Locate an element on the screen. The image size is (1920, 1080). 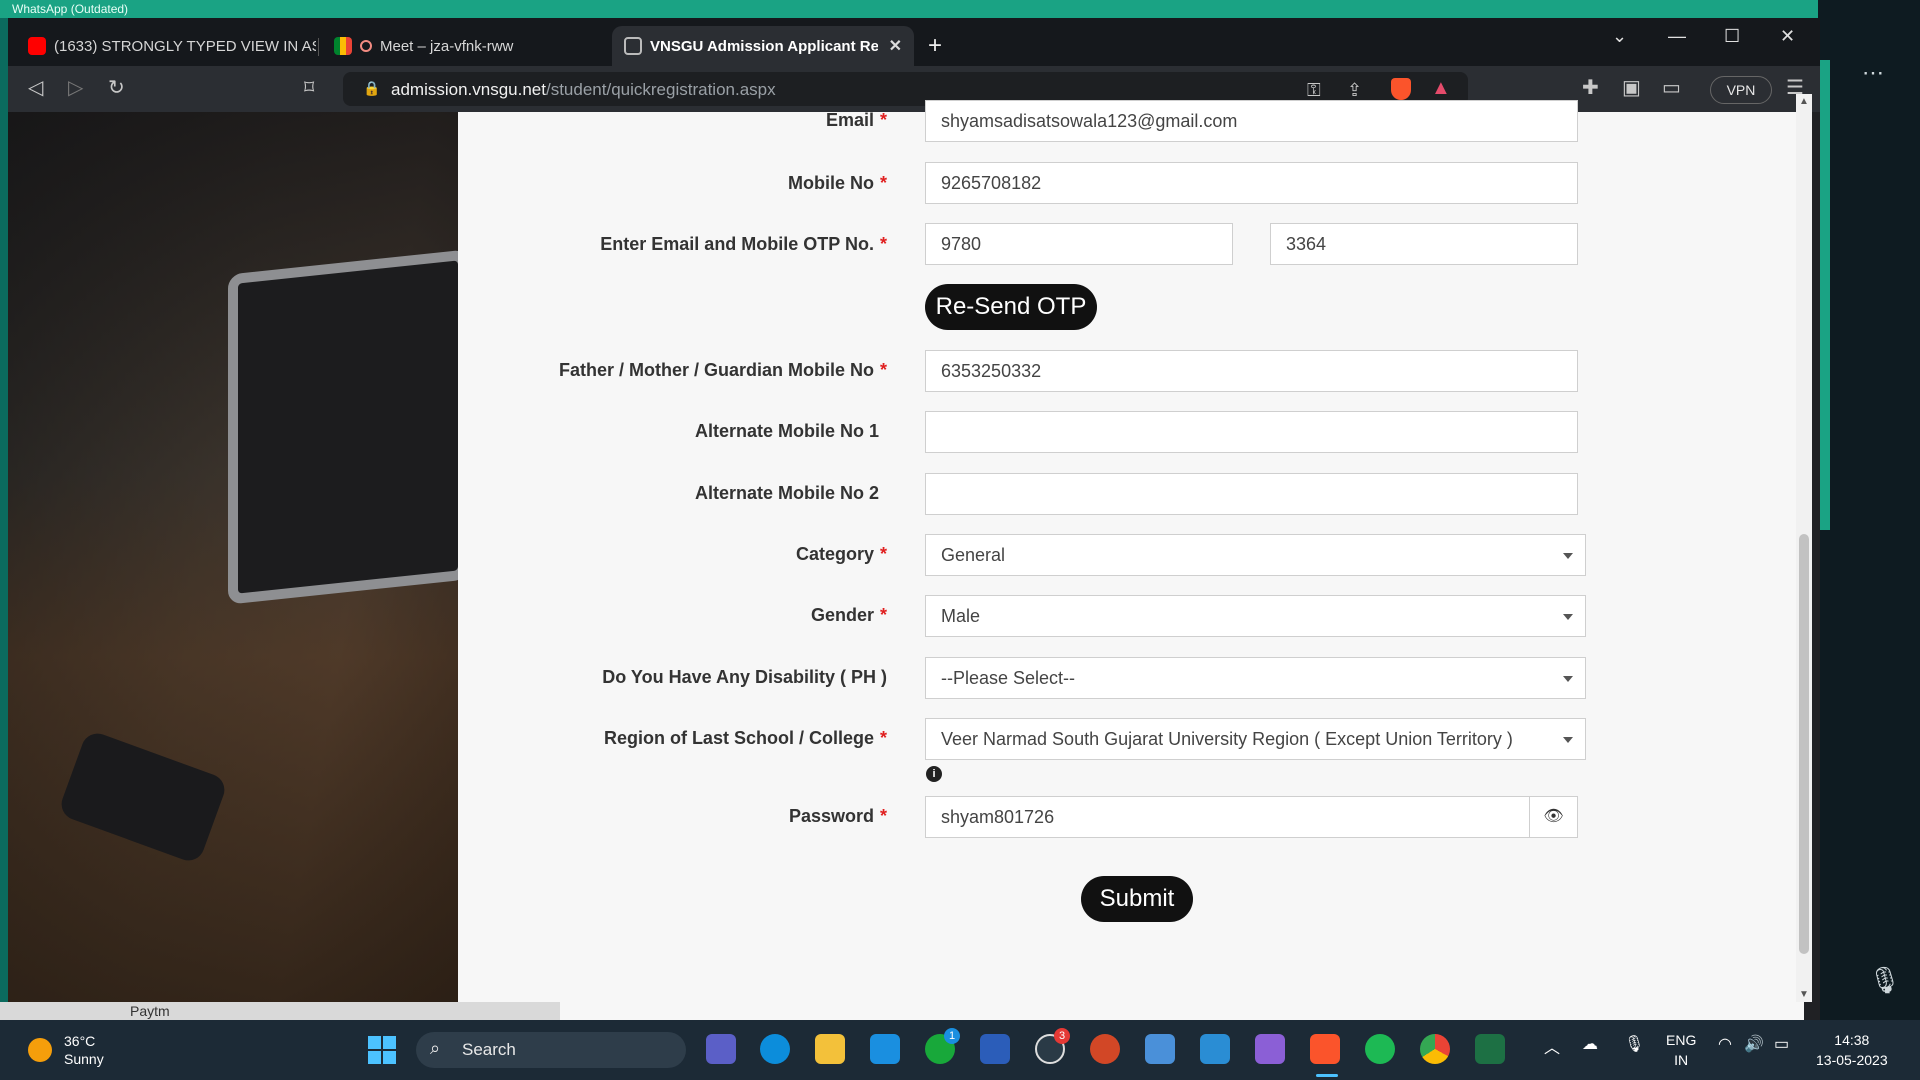
mobile-otp-field: 3364 is located at coordinates (1424, 244).